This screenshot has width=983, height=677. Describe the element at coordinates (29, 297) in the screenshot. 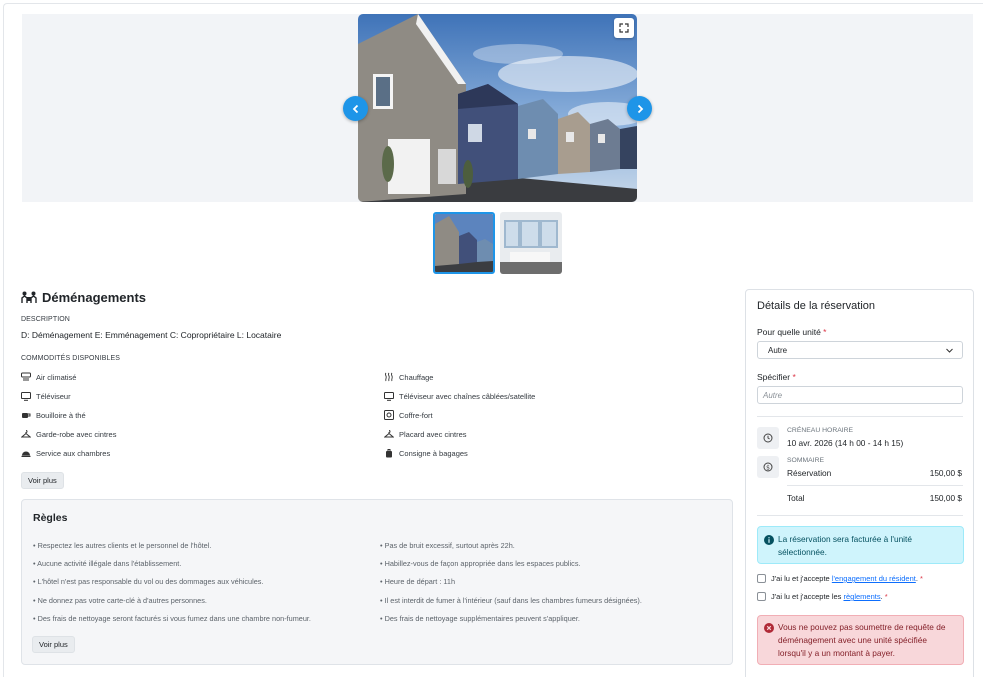

I see `people-moving-icon` at that location.